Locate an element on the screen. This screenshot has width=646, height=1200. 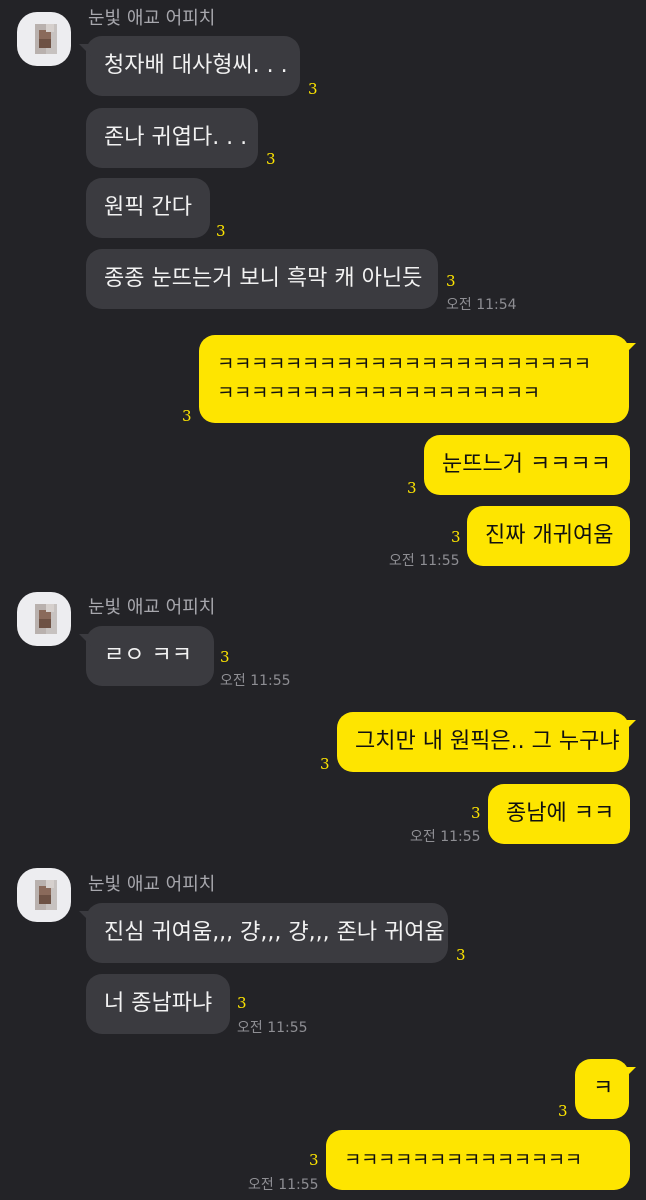
message-text: 종남에 ㅋㅋ is located at coordinates (560, 813).